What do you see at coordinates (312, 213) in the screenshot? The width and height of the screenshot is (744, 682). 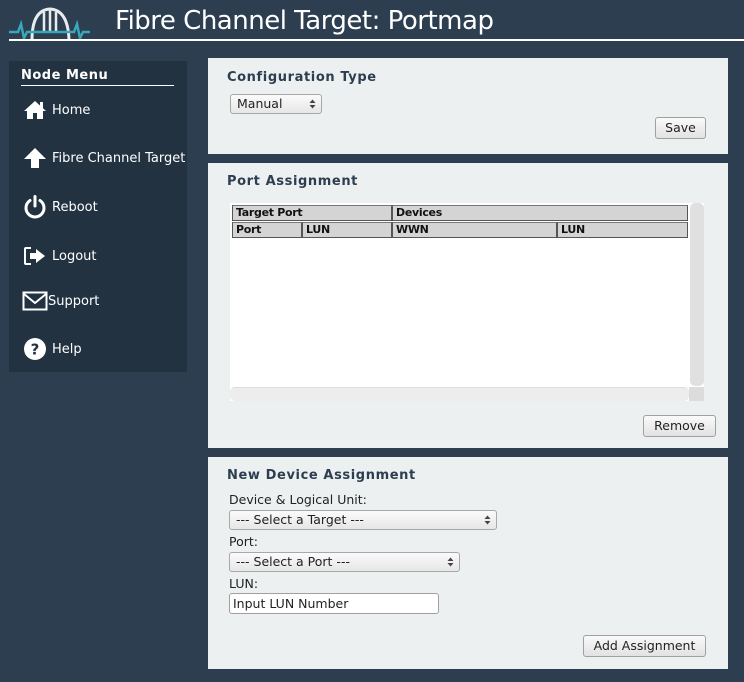 I see `column-group-target-port: Target Port` at bounding box center [312, 213].